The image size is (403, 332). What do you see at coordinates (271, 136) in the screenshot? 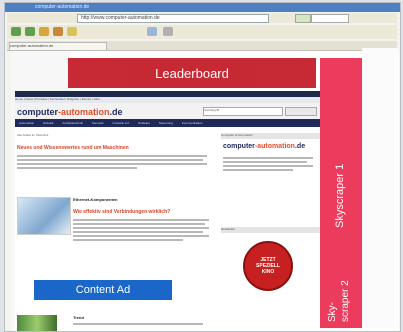
I see `right-column-header: Computer & Automation` at bounding box center [271, 136].